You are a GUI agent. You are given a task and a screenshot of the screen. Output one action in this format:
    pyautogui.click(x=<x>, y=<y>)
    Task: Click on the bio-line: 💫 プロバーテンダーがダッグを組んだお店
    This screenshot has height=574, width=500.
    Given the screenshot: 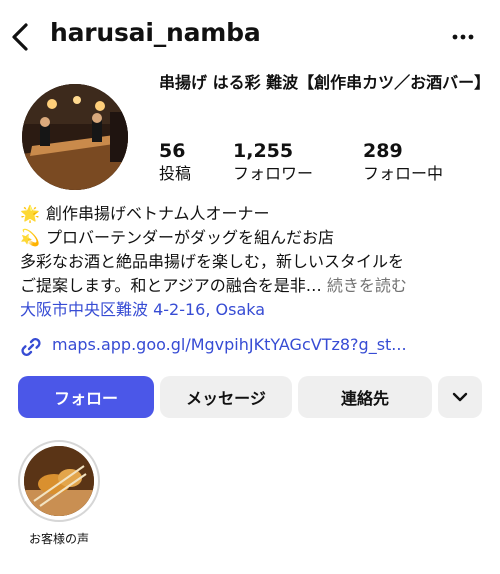 What is the action you would take?
    pyautogui.click(x=255, y=238)
    